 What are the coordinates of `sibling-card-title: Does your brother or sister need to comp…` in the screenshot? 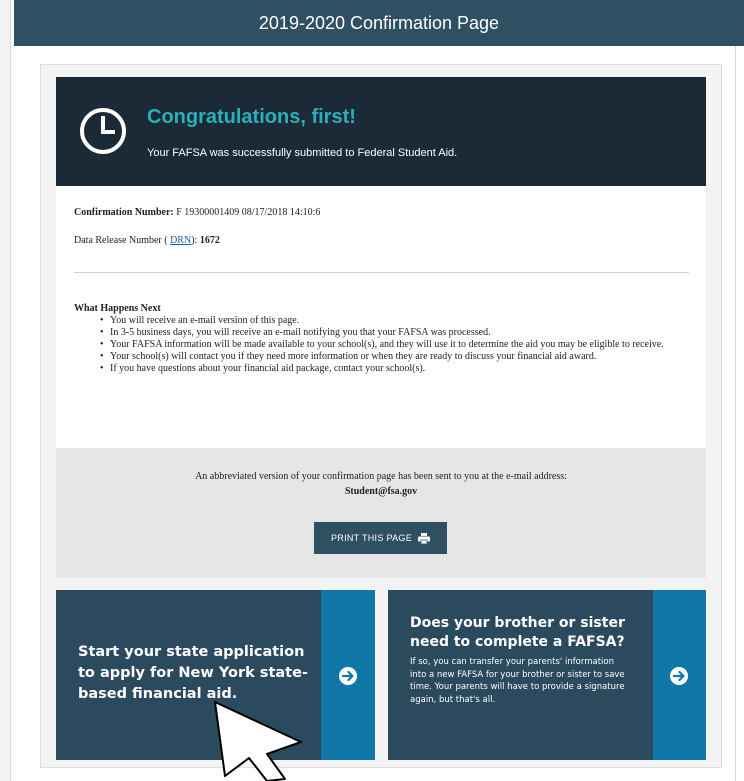 It's located at (517, 632).